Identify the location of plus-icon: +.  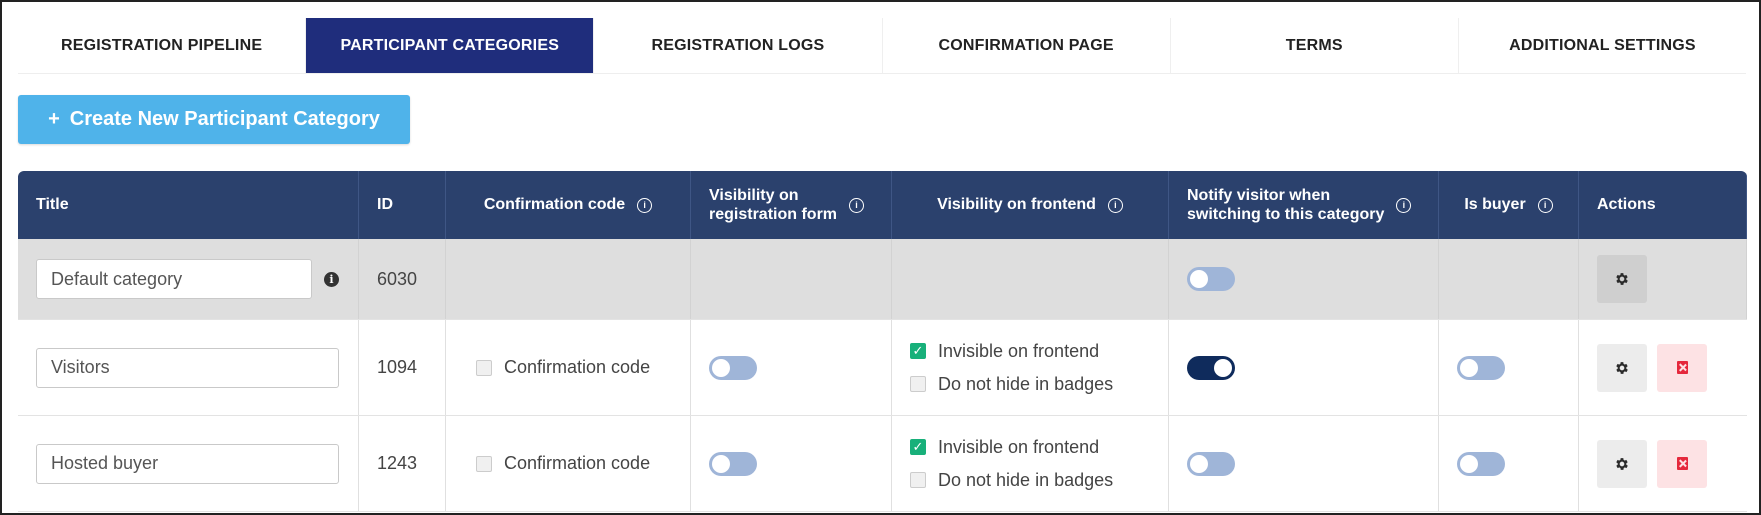
(54, 119).